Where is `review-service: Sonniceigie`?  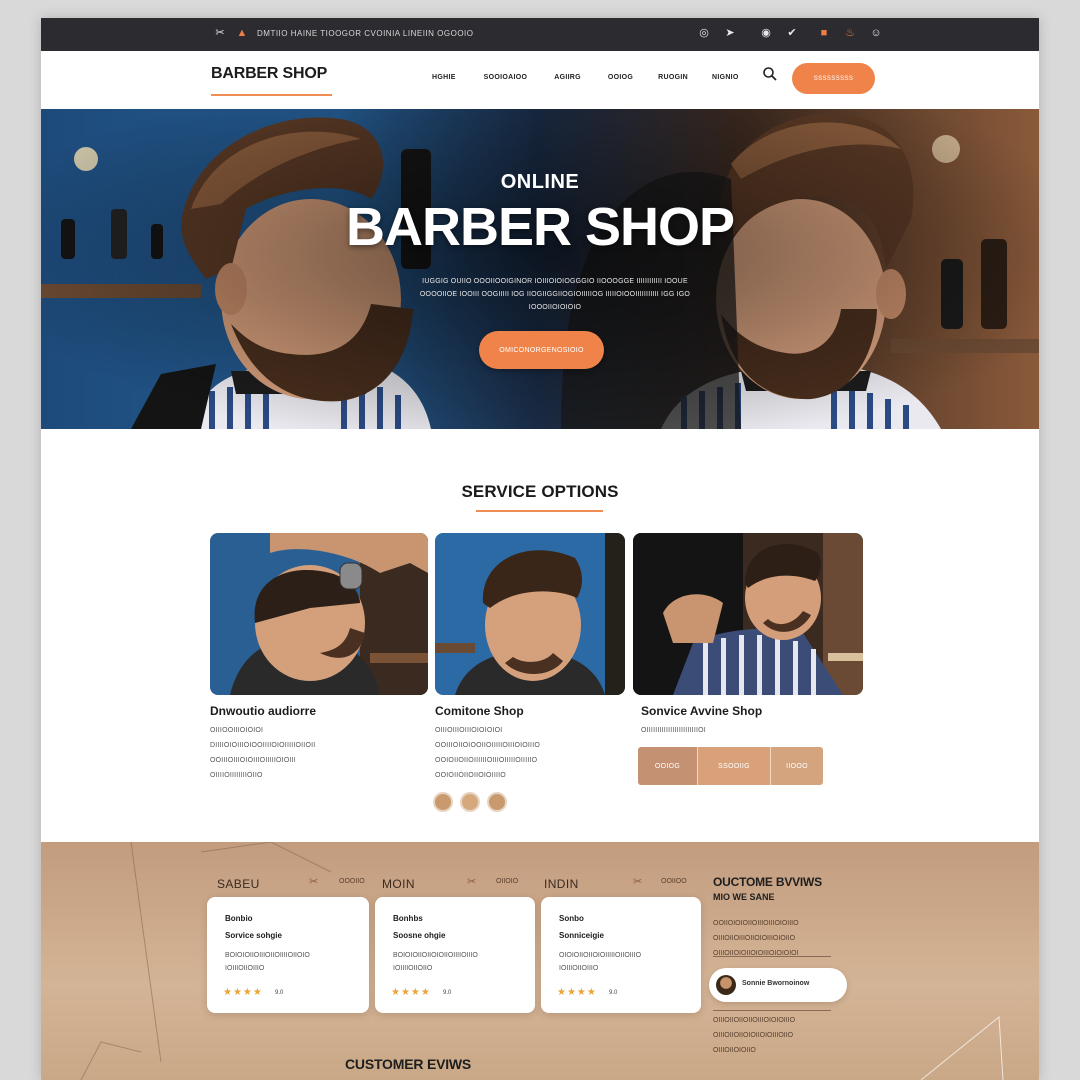 review-service: Sonniceigie is located at coordinates (581, 935).